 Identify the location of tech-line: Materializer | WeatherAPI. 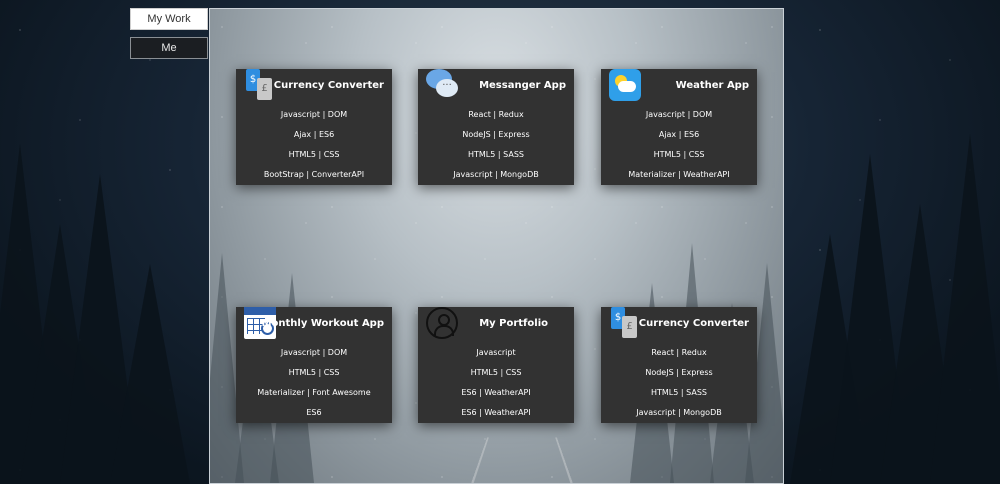
(679, 174).